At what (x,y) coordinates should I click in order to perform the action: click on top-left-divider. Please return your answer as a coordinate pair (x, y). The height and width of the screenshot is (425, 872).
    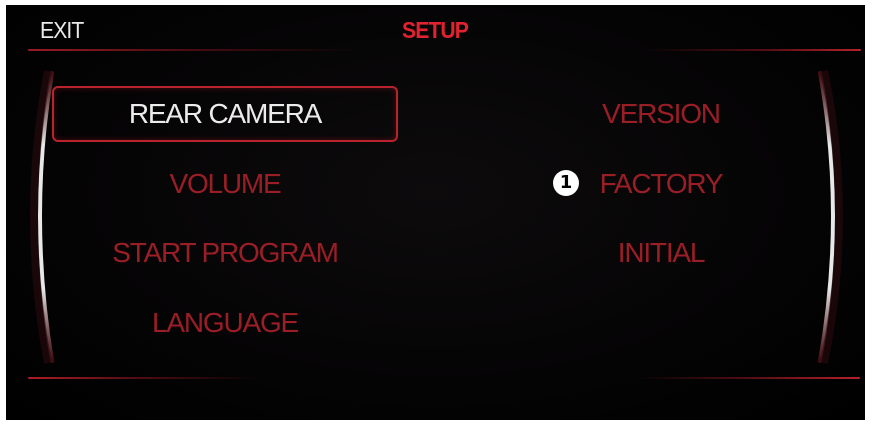
    Looking at the image, I should click on (193, 50).